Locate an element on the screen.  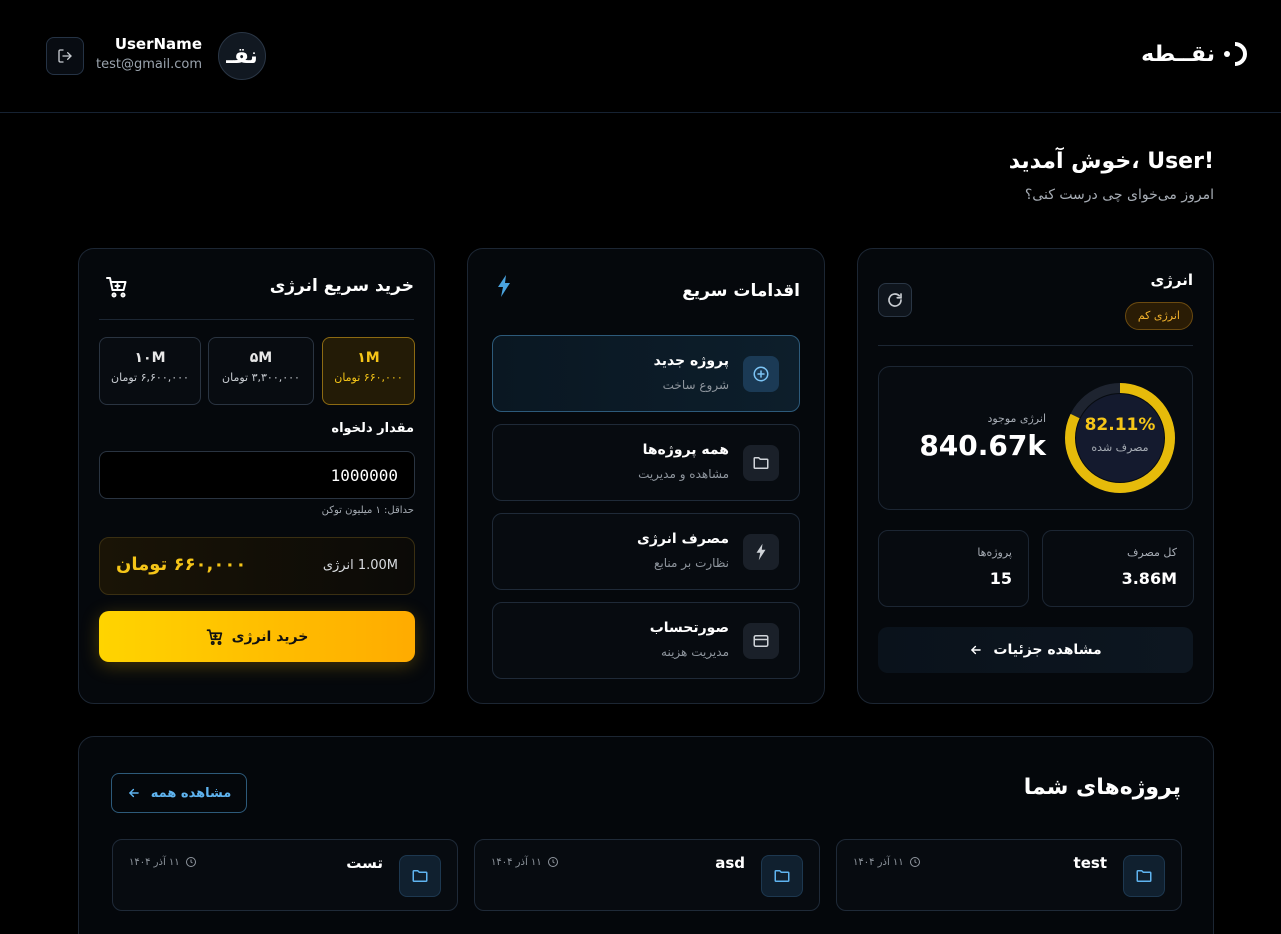
action-title: مصرف انرژی is located at coordinates (683, 539).